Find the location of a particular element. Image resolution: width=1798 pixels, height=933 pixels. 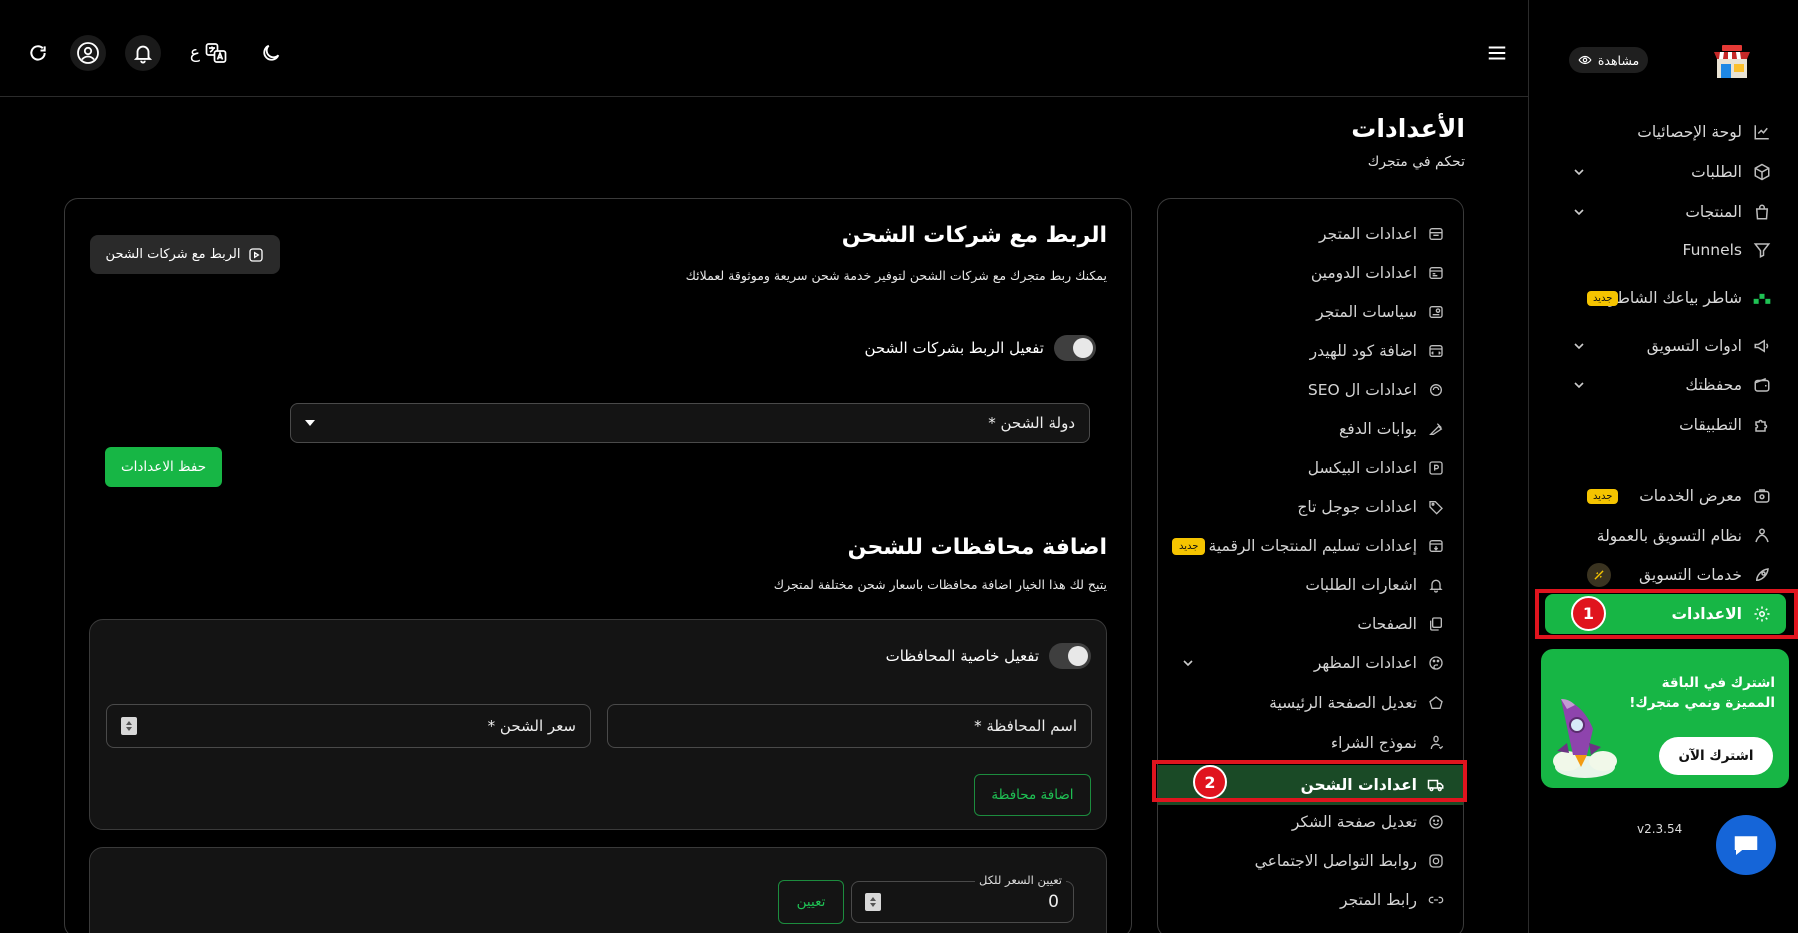

sidebar-item-dashboard: لوحة الإحصائيات is located at coordinates (1669, 132).